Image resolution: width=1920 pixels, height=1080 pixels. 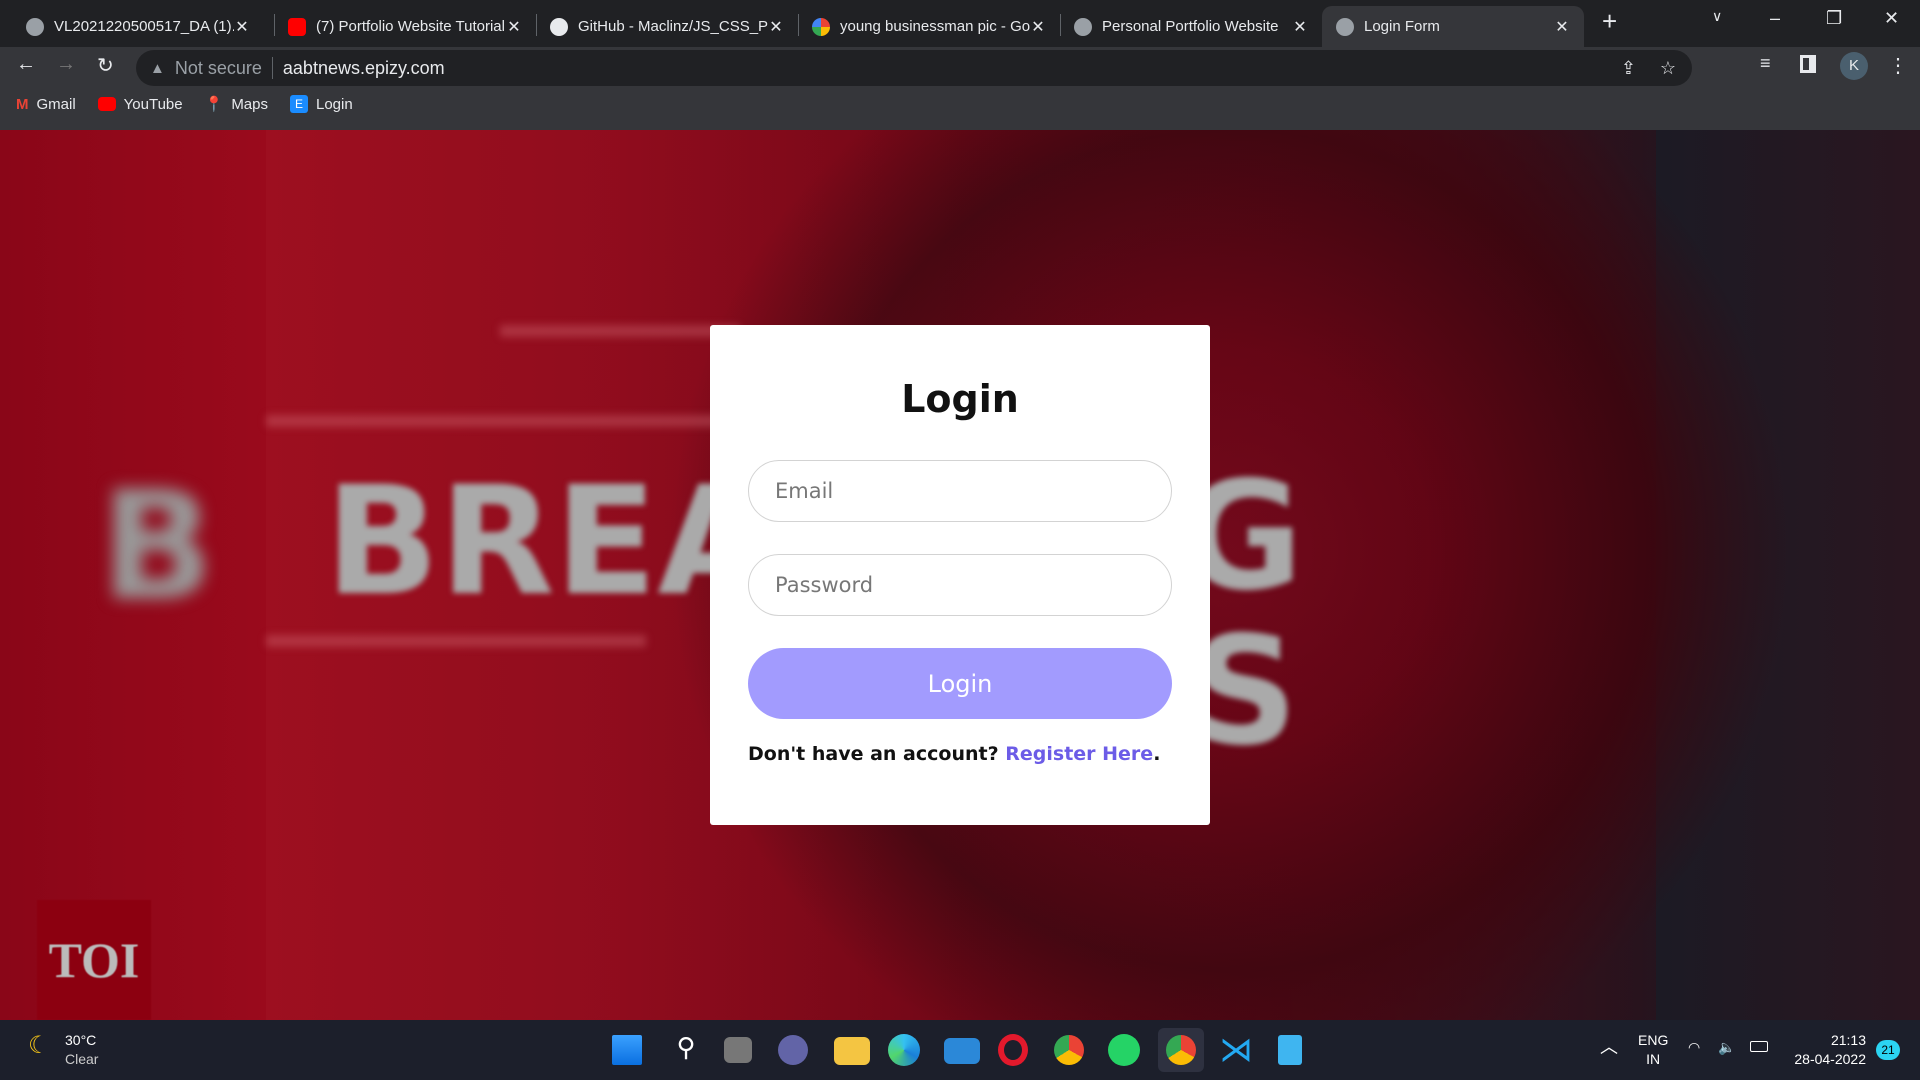 I want to click on tab-login-form: Login Form ✕, so click(x=1453, y=26).